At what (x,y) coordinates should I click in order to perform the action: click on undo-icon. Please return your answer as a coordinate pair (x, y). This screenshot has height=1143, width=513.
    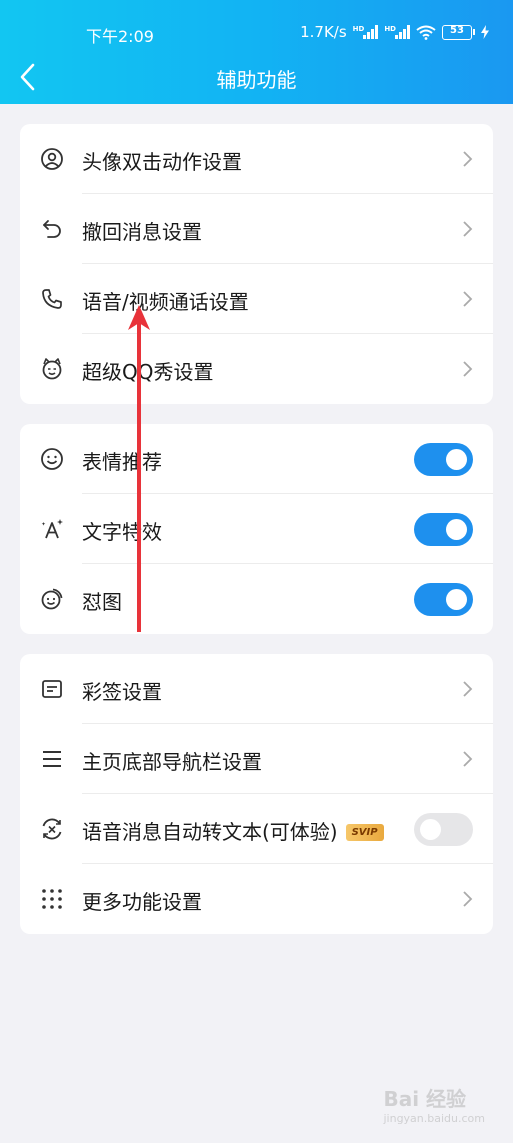
    Looking at the image, I should click on (52, 229).